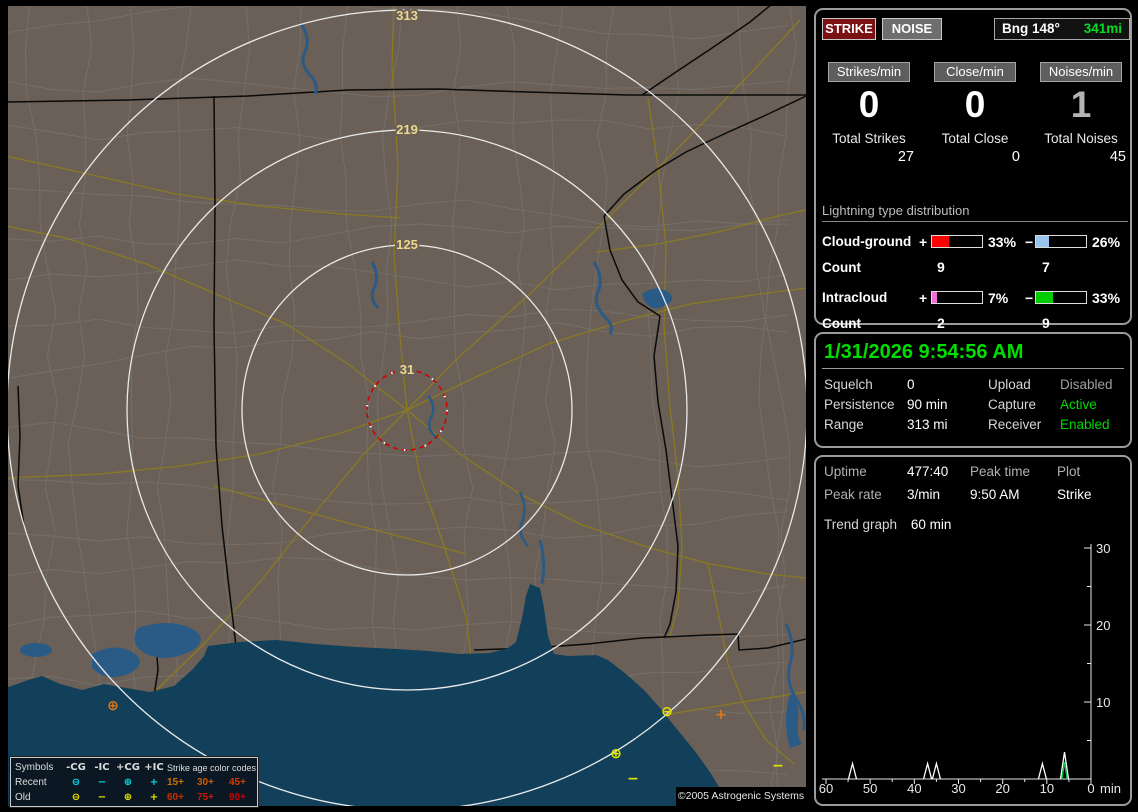 Image resolution: width=1138 pixels, height=812 pixels. Describe the element at coordinates (931, 524) in the screenshot. I see `trend-graph-window: 60 min` at that location.